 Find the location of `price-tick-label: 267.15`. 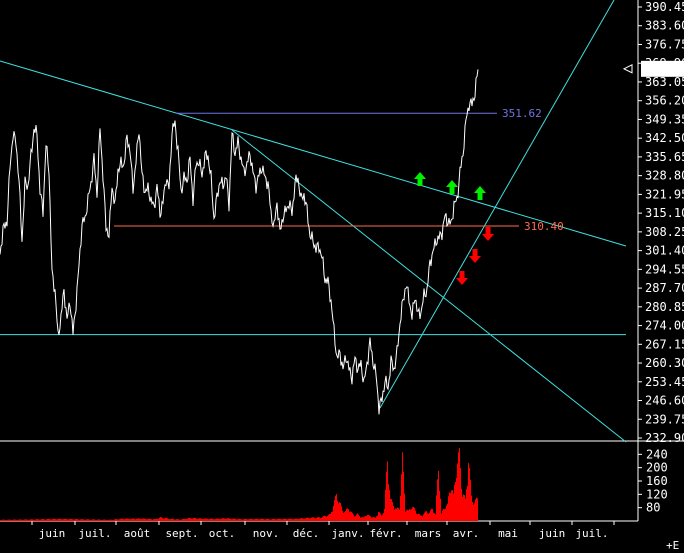

price-tick-label: 267.15 is located at coordinates (664, 344).